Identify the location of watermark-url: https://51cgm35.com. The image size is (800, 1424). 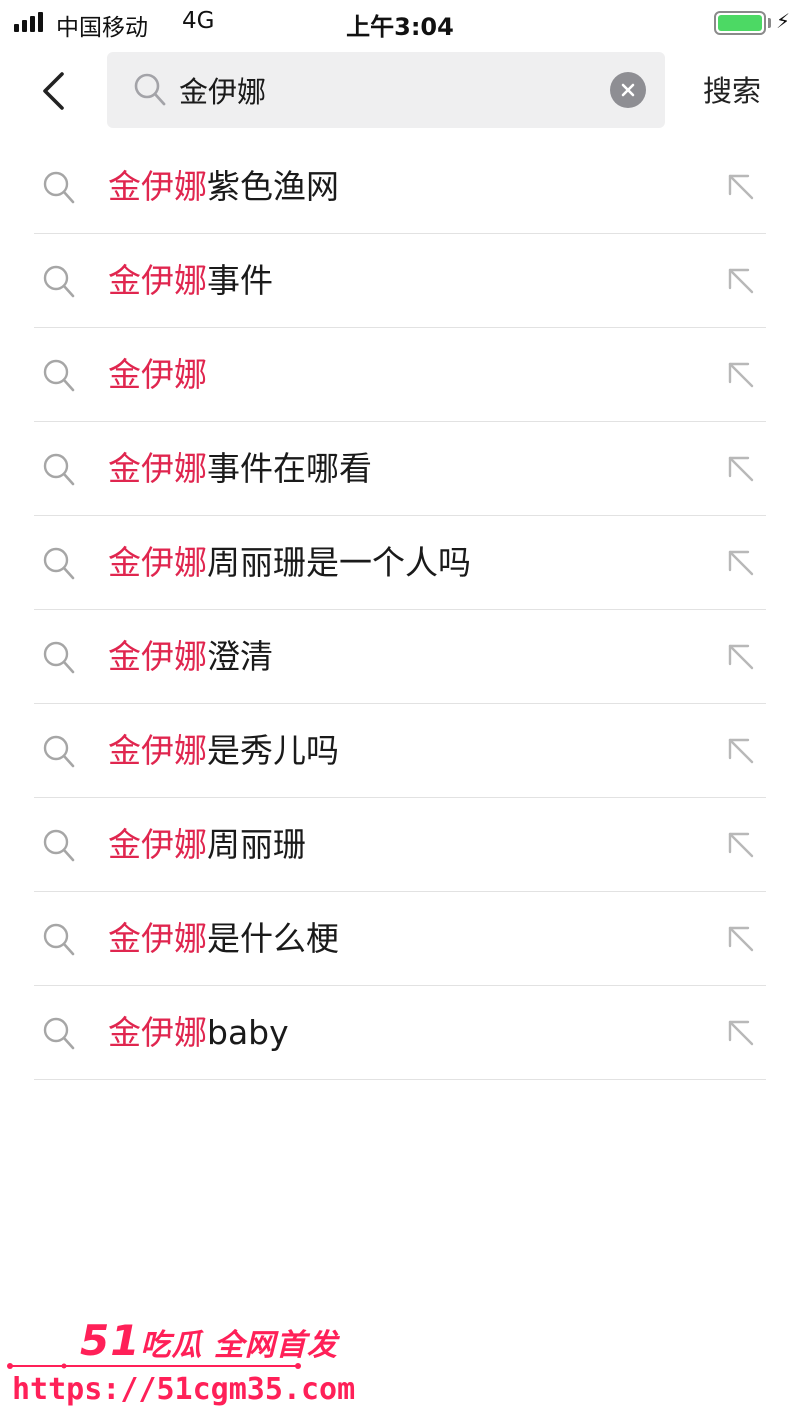
(184, 1389).